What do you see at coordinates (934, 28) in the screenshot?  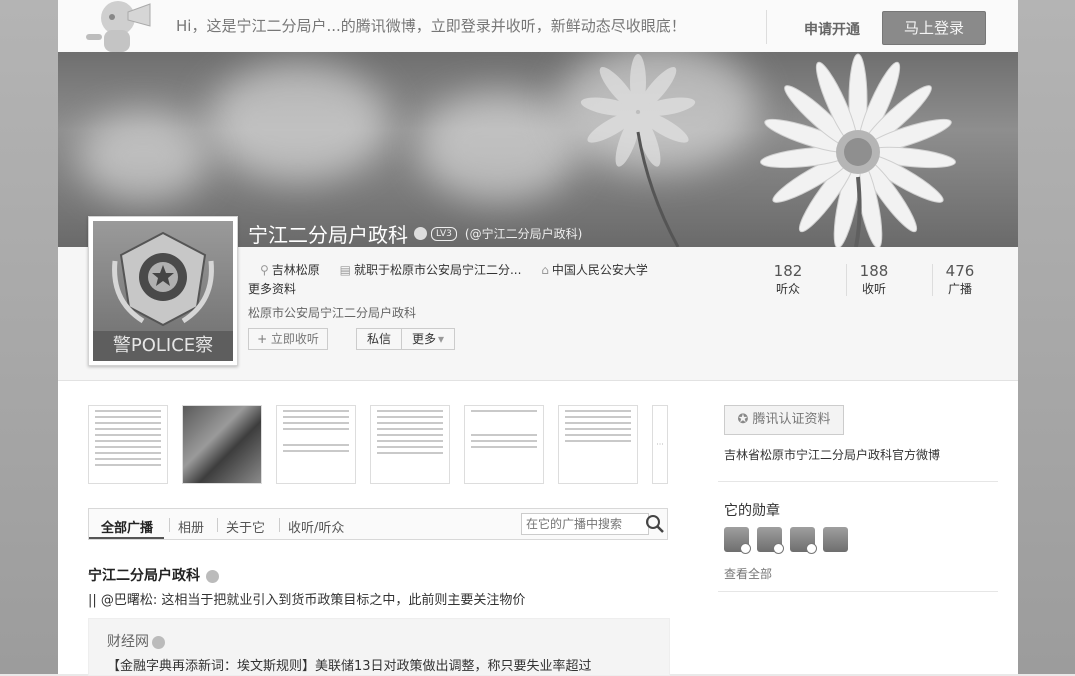 I see `login-button: 马上登录` at bounding box center [934, 28].